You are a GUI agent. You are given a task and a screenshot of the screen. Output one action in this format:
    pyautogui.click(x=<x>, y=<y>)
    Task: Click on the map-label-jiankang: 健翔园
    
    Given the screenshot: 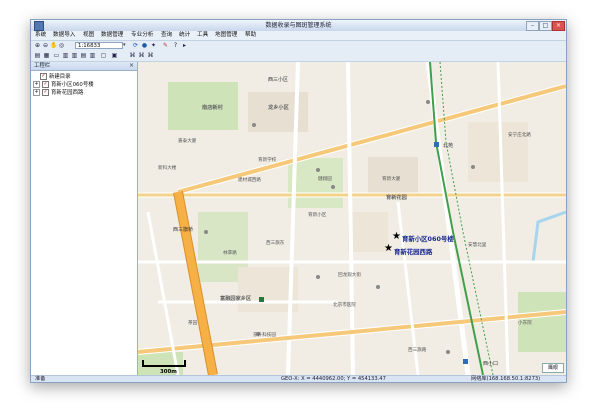 What is the action you would take?
    pyautogui.click(x=325, y=179)
    